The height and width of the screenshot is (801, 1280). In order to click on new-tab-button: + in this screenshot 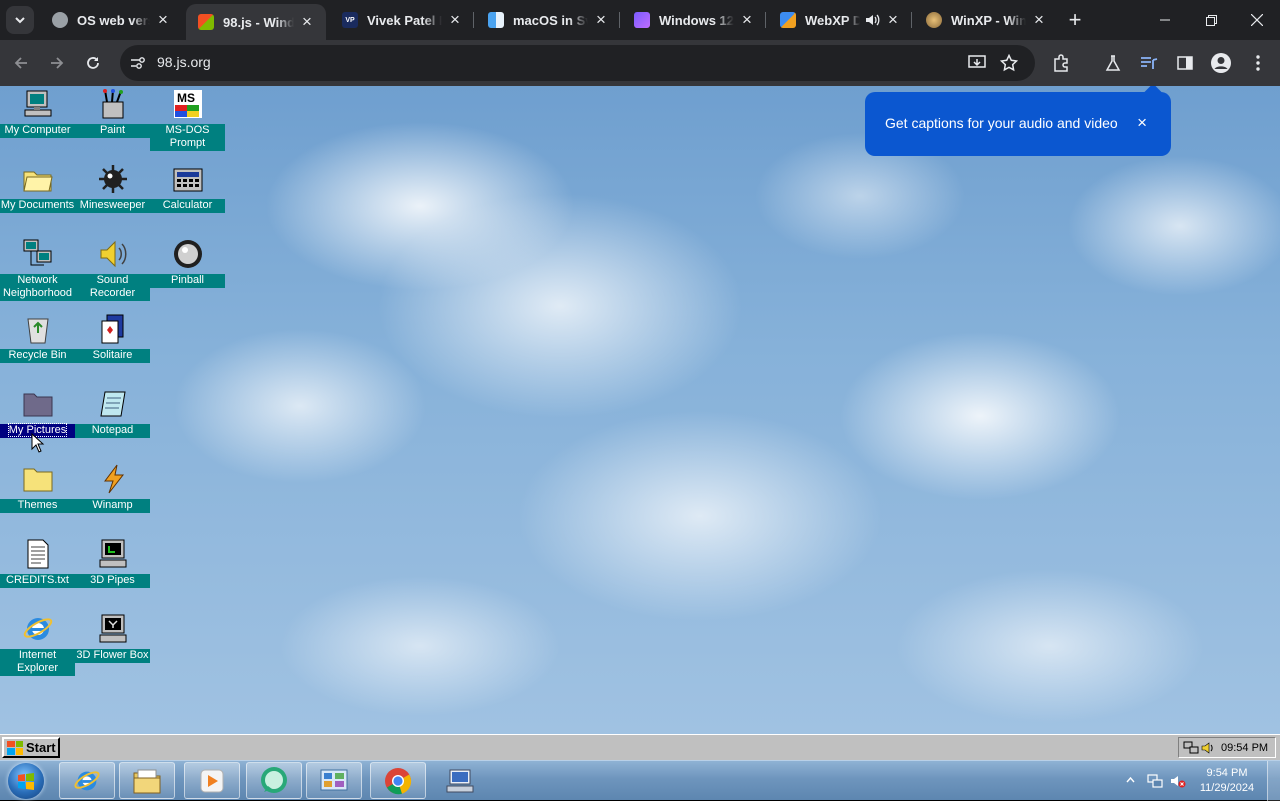, I will do `click(1075, 20)`.